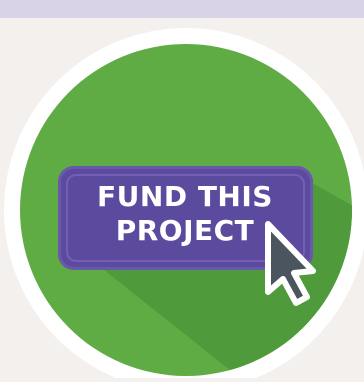  I want to click on button-label: FUND THIS PROJECT, so click(185, 214).